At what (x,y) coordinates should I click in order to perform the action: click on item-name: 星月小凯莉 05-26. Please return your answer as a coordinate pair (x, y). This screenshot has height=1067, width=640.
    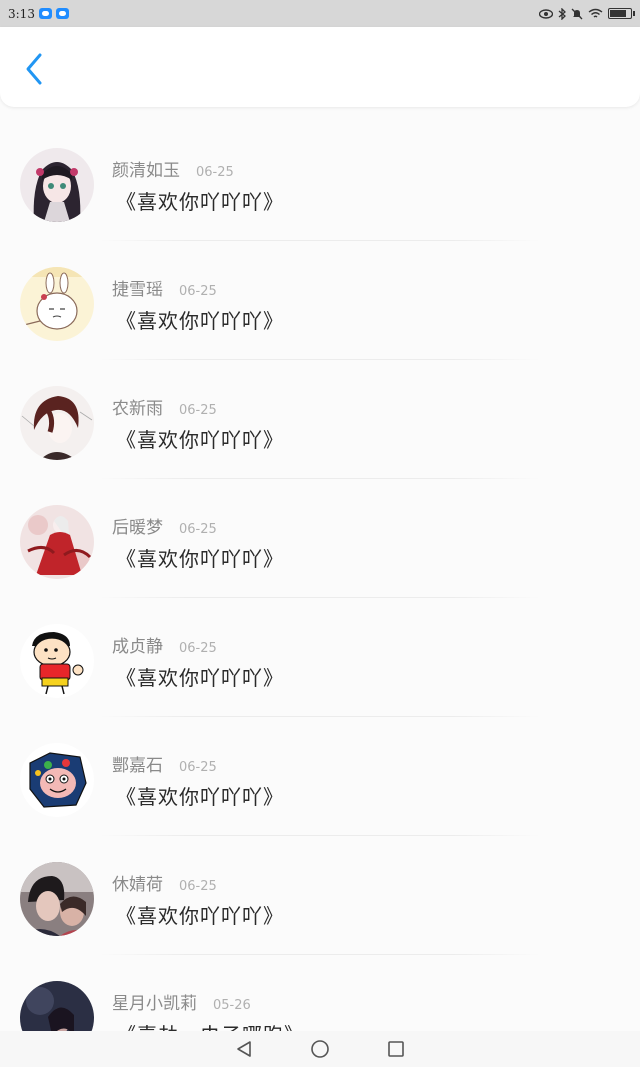
    Looking at the image, I should click on (181, 1004).